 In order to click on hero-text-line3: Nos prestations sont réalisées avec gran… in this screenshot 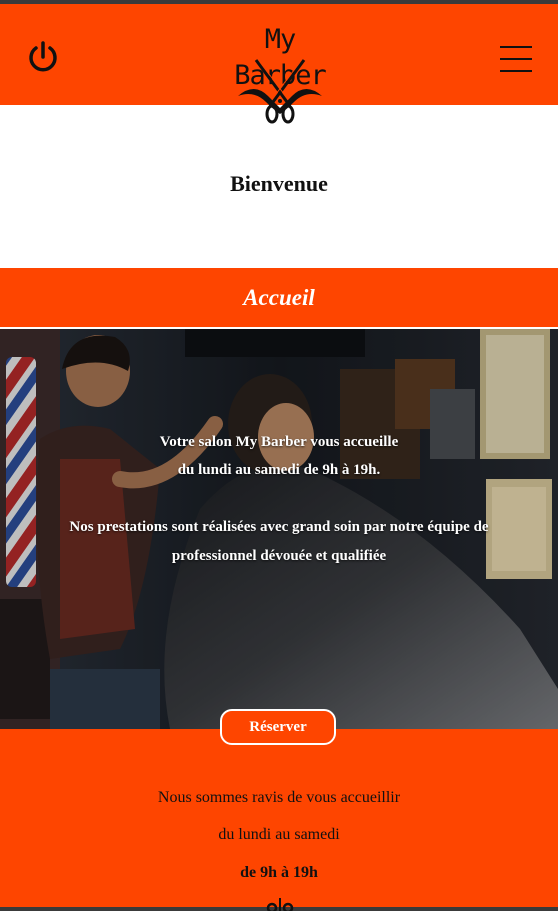, I will do `click(279, 527)`.